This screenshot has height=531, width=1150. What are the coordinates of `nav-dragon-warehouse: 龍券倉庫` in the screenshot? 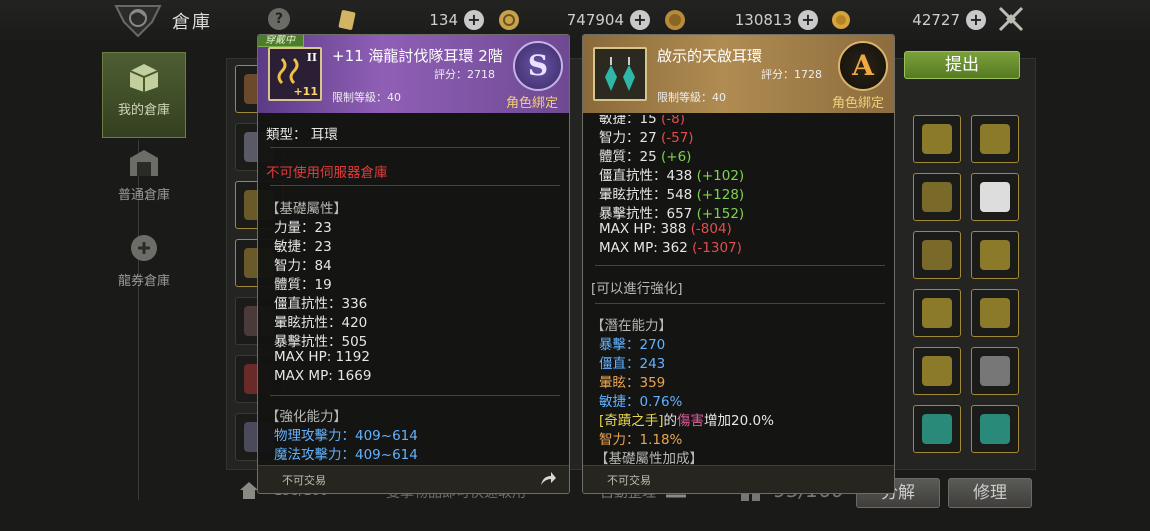 It's located at (144, 267).